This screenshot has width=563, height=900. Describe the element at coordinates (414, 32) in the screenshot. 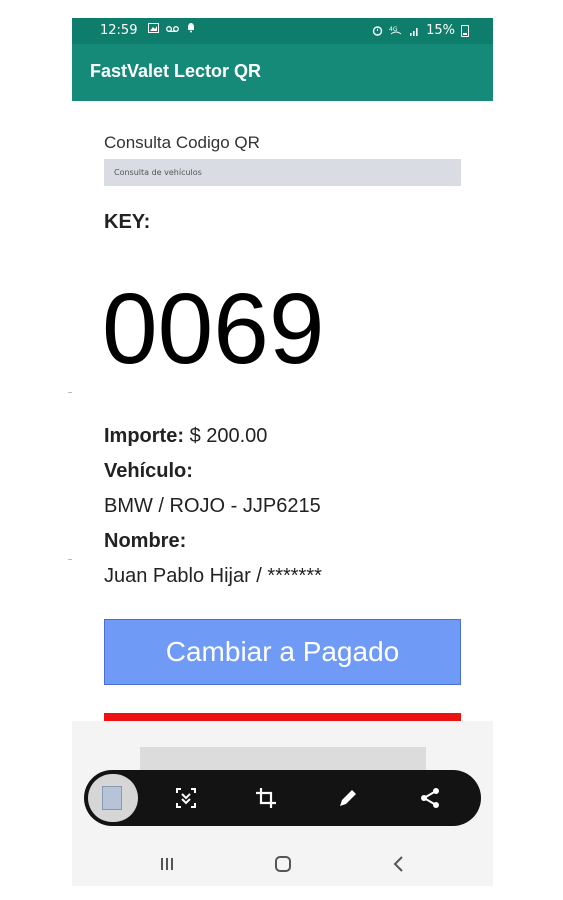

I see `signal-icon` at that location.